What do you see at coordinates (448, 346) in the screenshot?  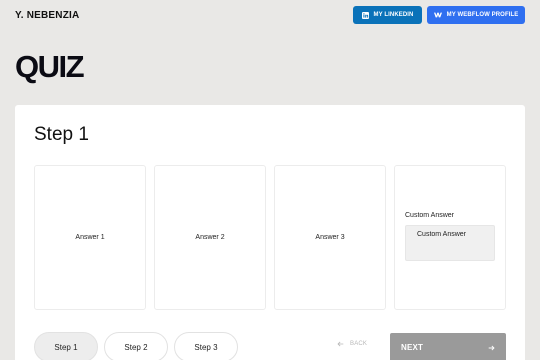 I see `next-button: NEXT` at bounding box center [448, 346].